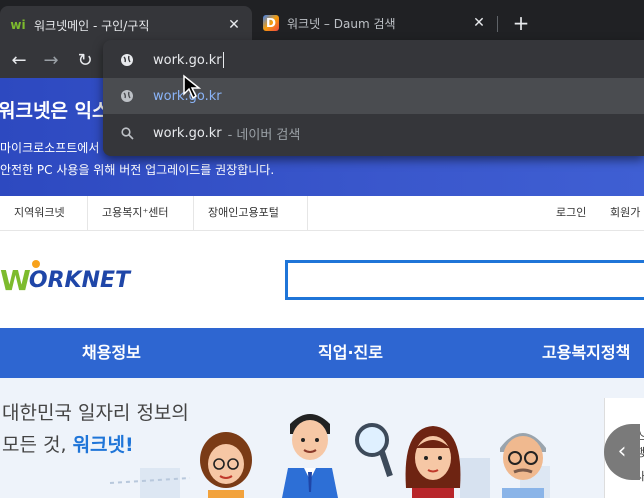 The image size is (644, 498). I want to click on nav-career: 직업·진로, so click(350, 353).